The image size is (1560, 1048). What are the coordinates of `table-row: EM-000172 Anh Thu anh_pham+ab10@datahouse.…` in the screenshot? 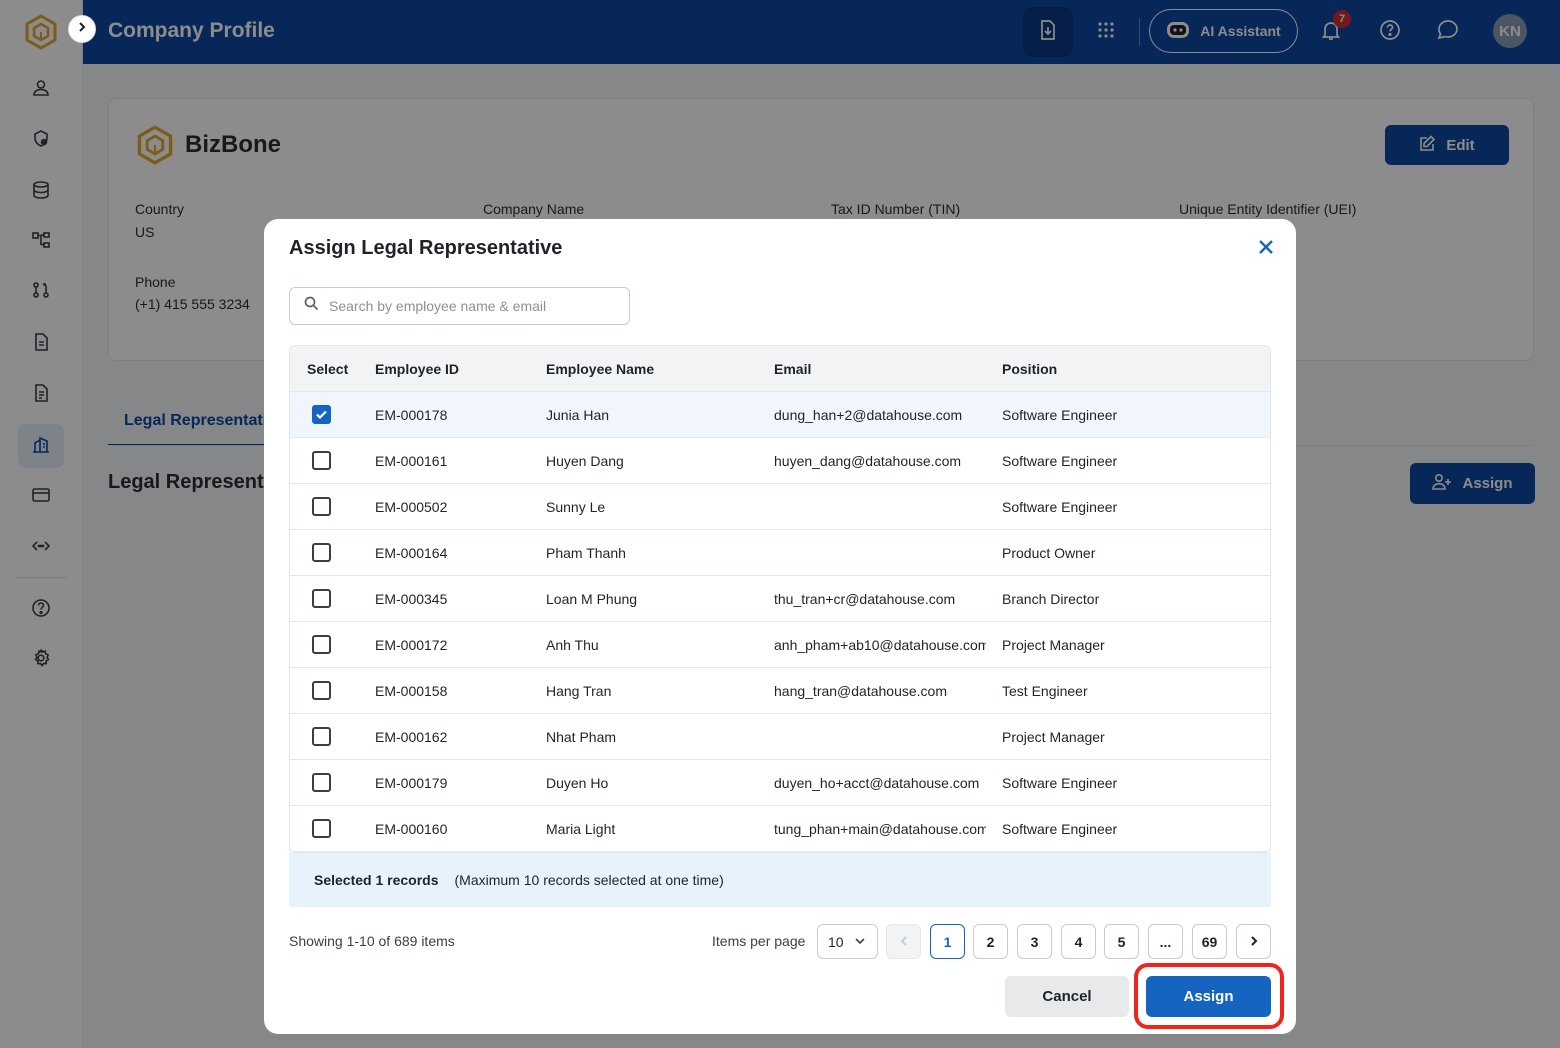 It's located at (780, 645).